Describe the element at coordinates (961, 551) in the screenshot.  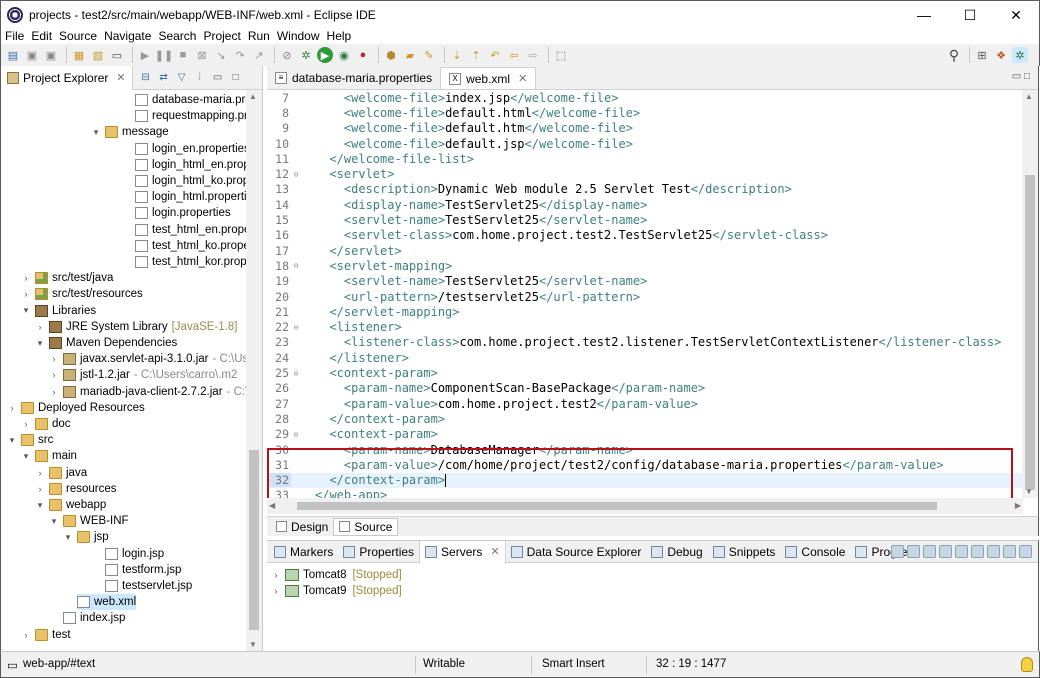
I see `stop-server-icon` at that location.